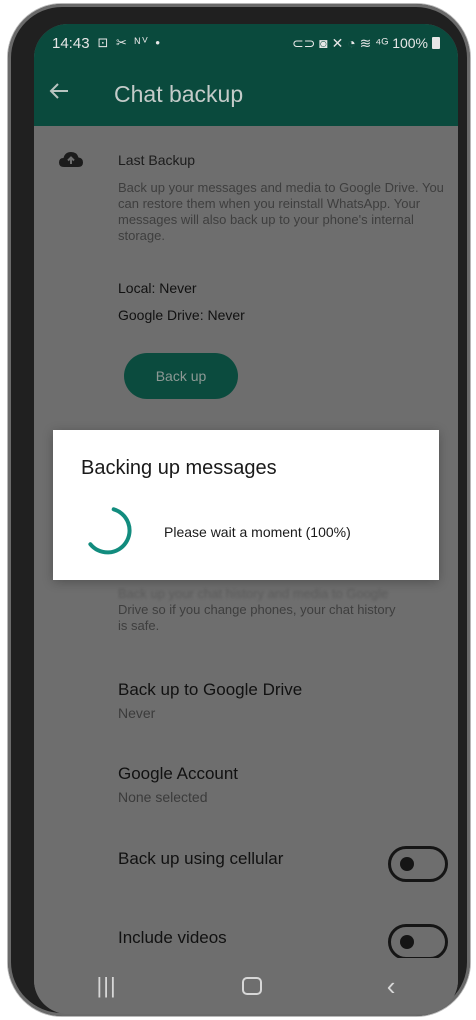 This screenshot has height=1020, width=476. Describe the element at coordinates (246, 94) in the screenshot. I see `app-bar: Chat backup` at that location.